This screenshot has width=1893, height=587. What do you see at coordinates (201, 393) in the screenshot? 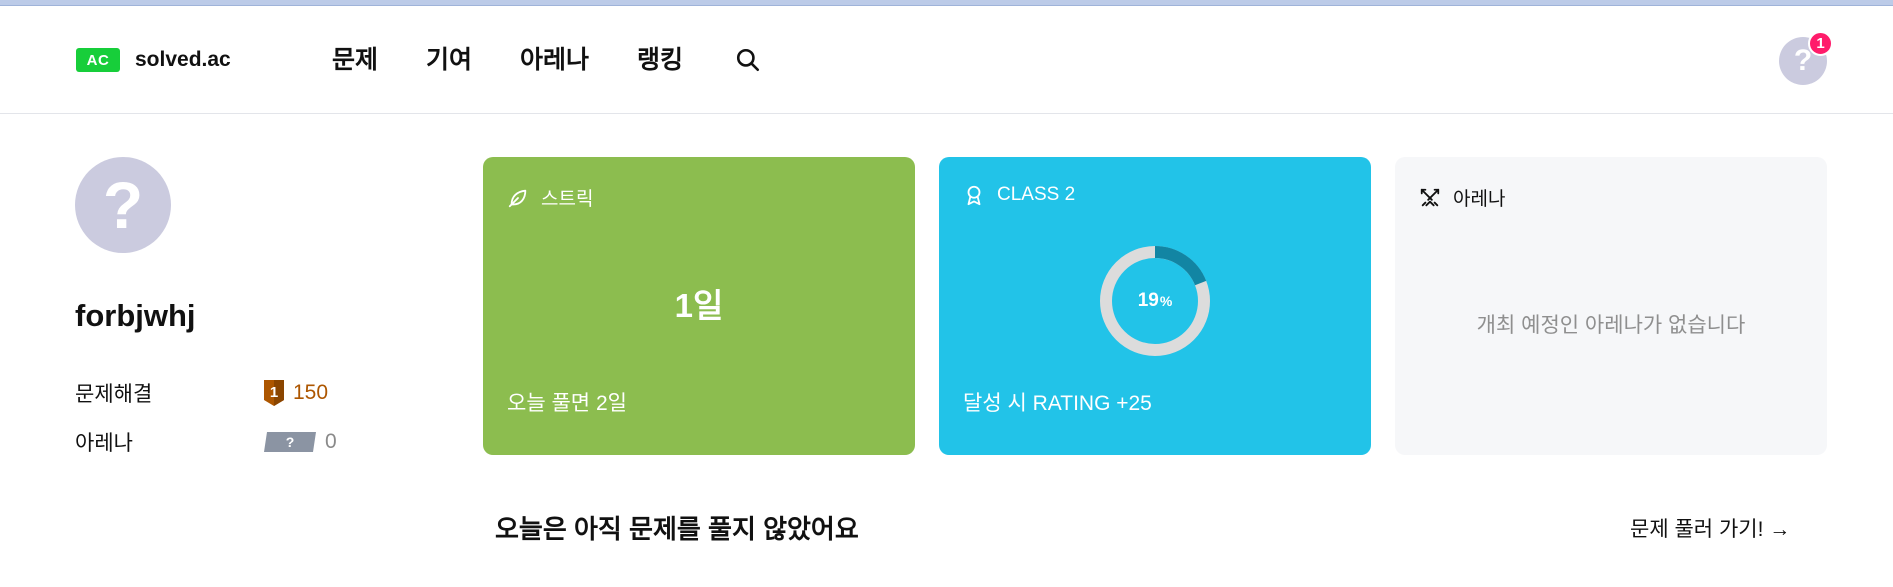
I see `stat-row-solved: 문제해결 1 150` at bounding box center [201, 393].